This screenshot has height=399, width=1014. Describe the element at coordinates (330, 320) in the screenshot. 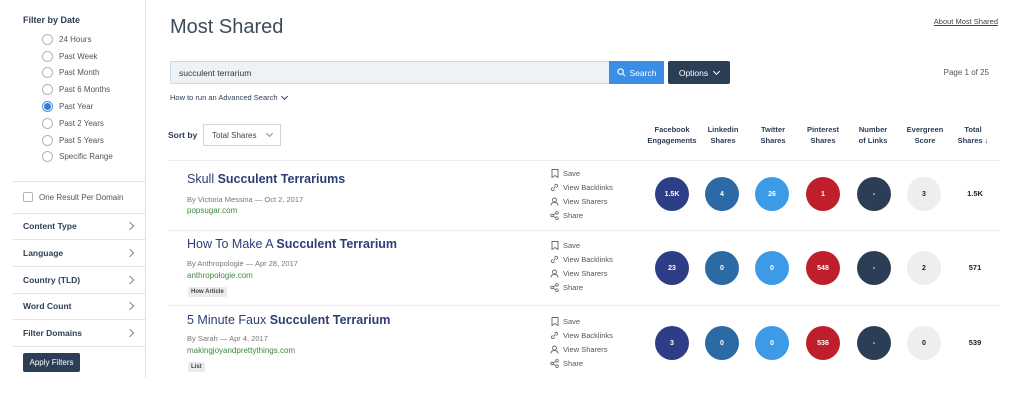

I see `article-title-keyword: Succulent Terrarium` at that location.